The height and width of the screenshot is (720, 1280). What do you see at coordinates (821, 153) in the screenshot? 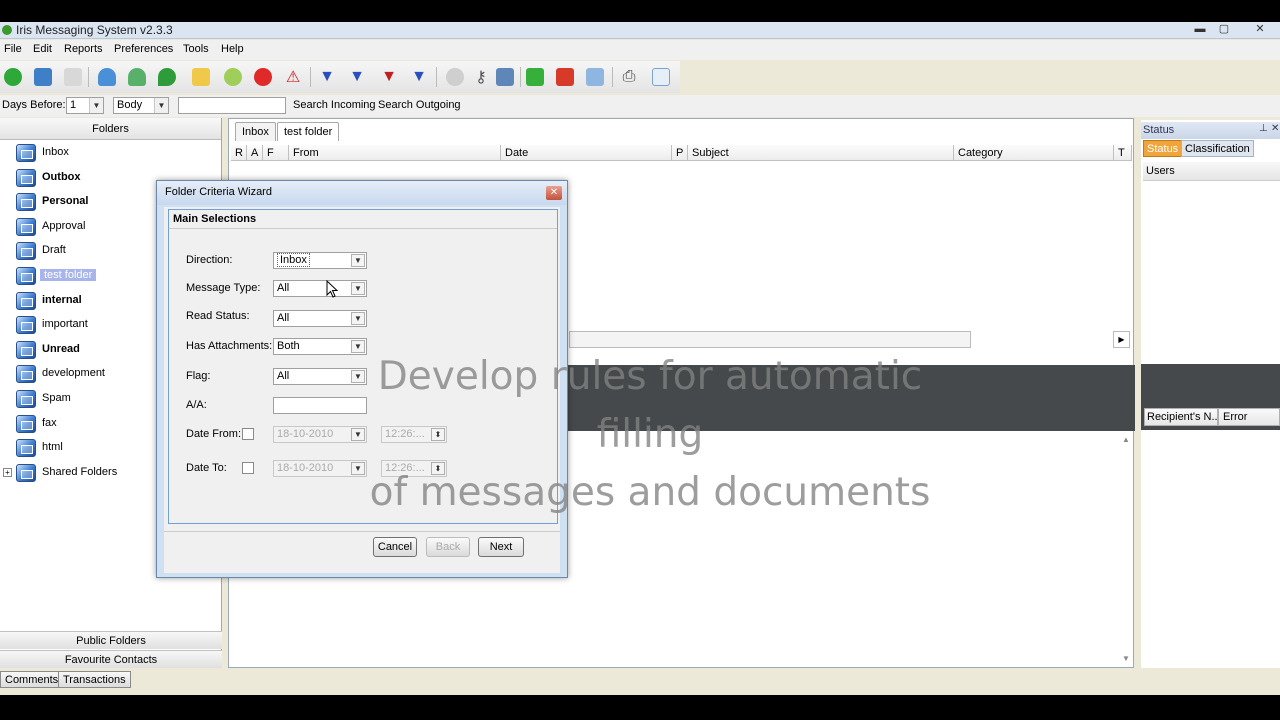
I see `col-subject: Subject` at bounding box center [821, 153].